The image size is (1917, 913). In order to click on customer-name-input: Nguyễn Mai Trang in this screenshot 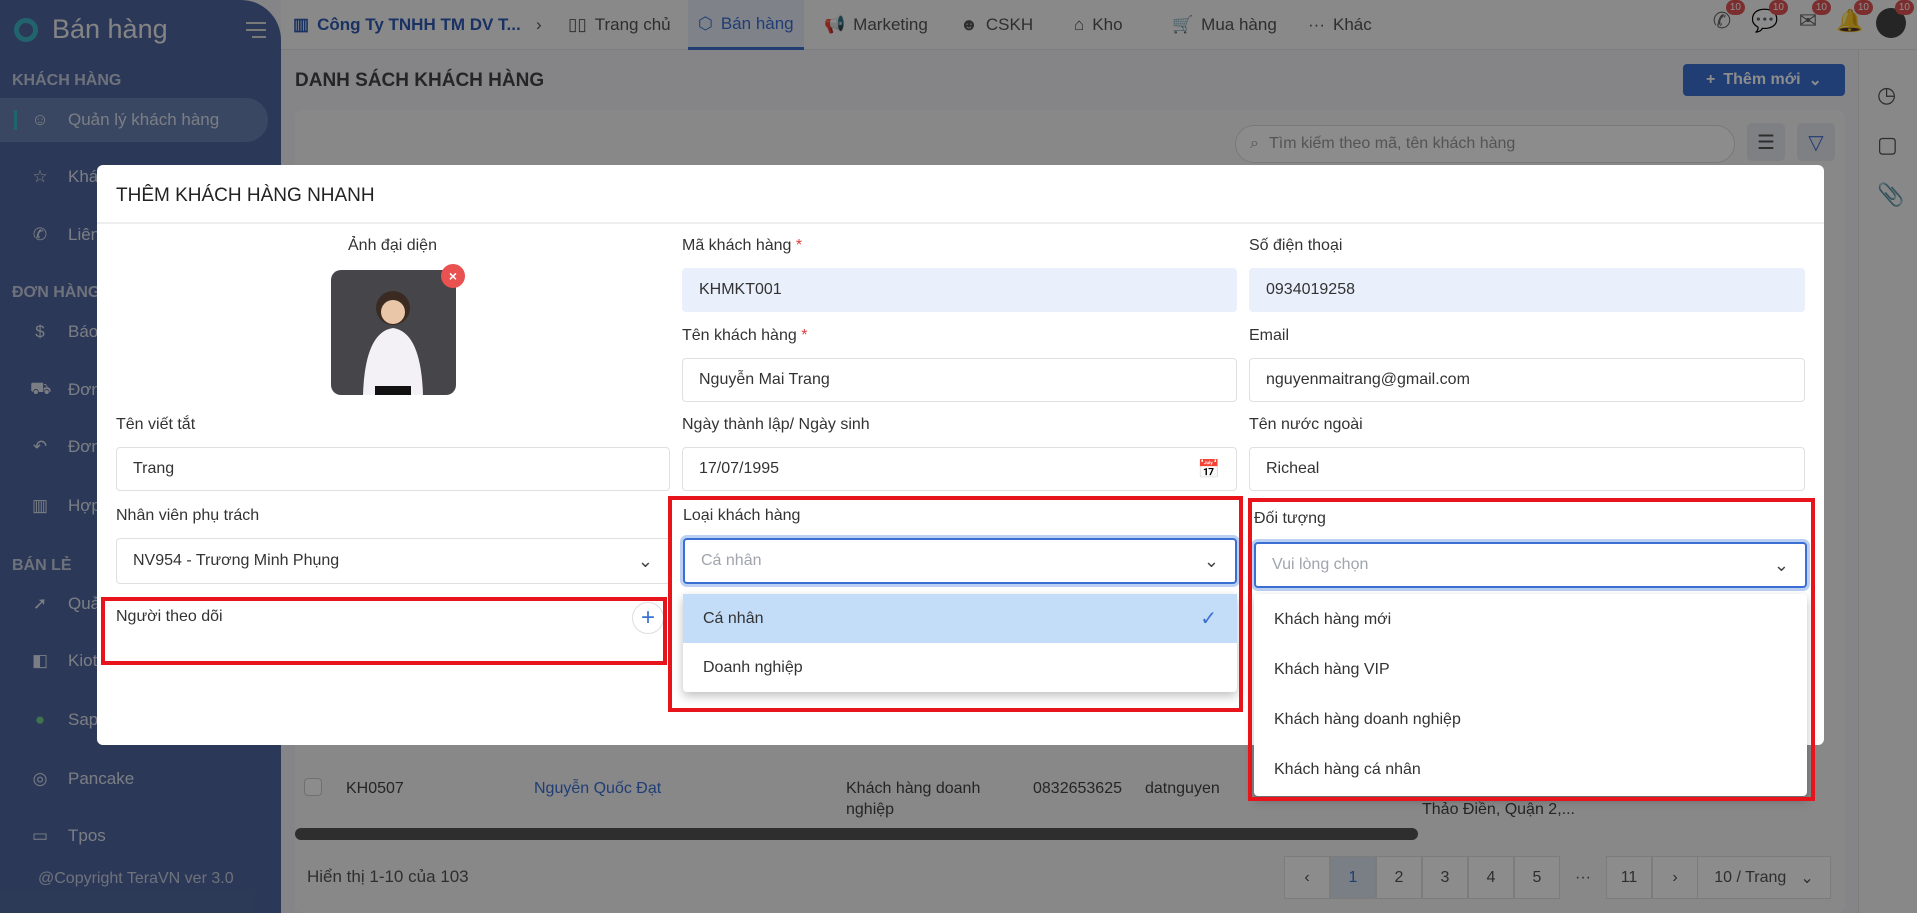, I will do `click(959, 380)`.